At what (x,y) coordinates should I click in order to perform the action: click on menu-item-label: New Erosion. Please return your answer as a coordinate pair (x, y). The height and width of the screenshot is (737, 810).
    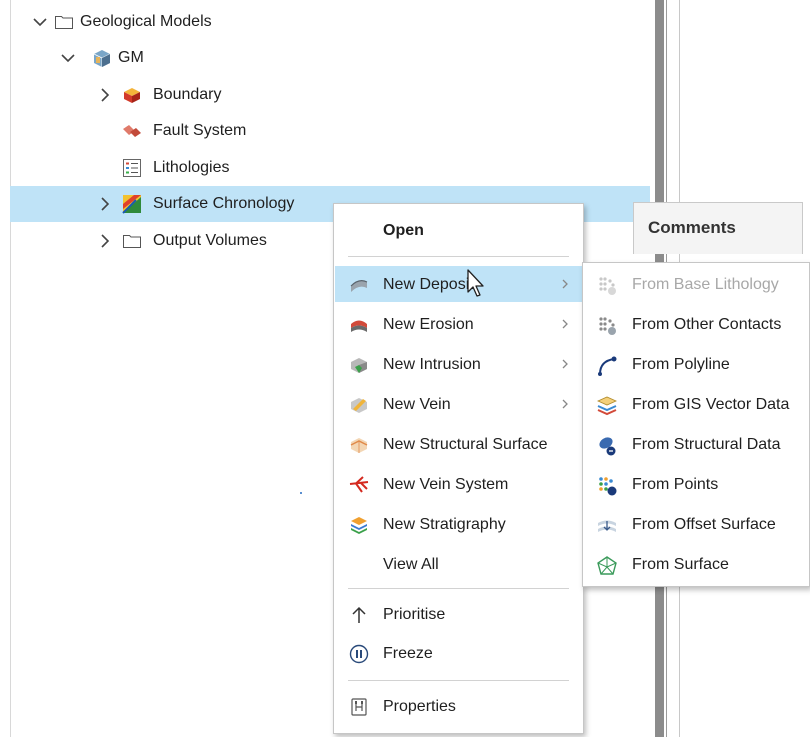
    Looking at the image, I should click on (428, 324).